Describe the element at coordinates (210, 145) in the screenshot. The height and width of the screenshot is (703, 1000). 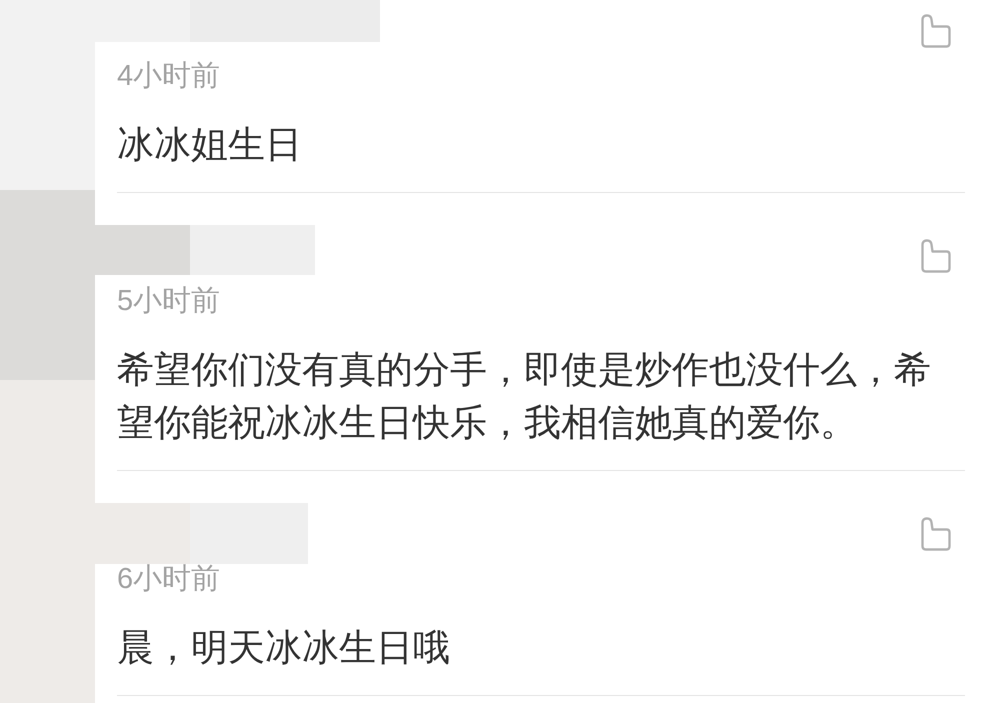
I see `comment-text: 冰冰姐生日` at that location.